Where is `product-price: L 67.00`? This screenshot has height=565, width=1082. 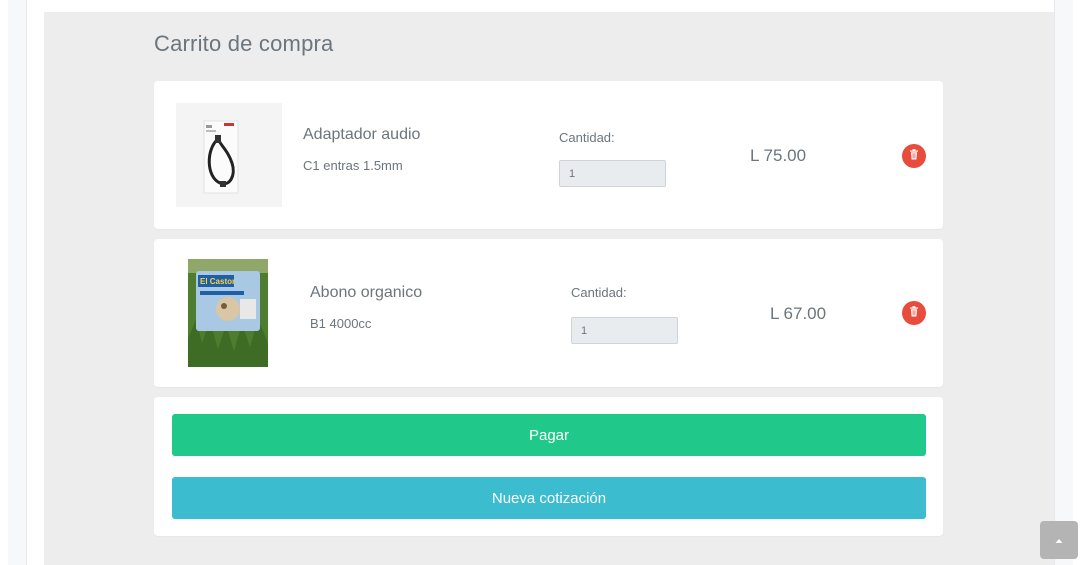
product-price: L 67.00 is located at coordinates (798, 313).